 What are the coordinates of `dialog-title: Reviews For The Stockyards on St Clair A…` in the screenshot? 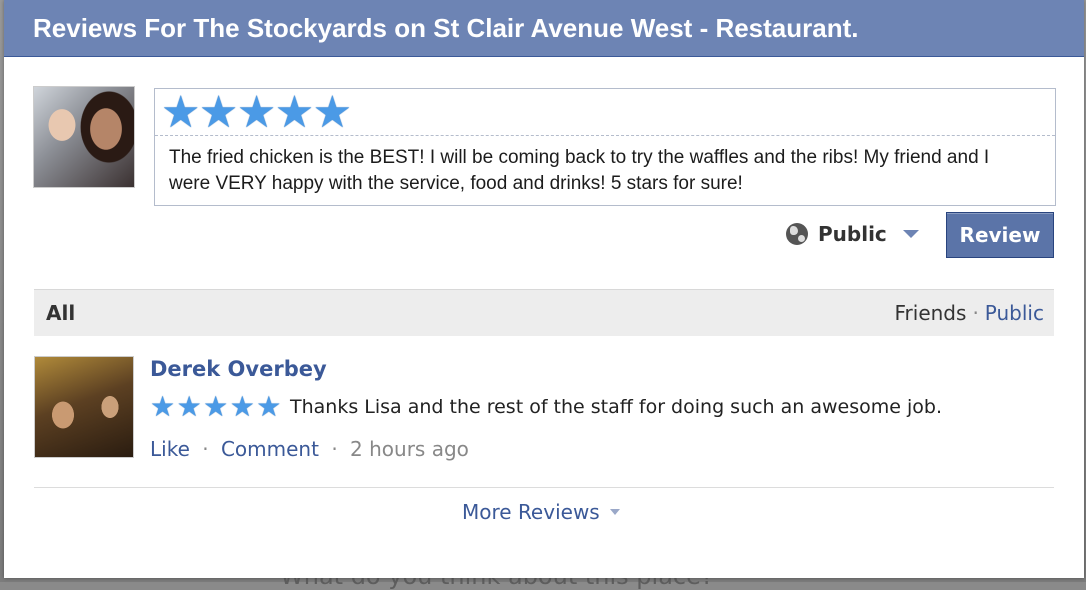 It's located at (446, 28).